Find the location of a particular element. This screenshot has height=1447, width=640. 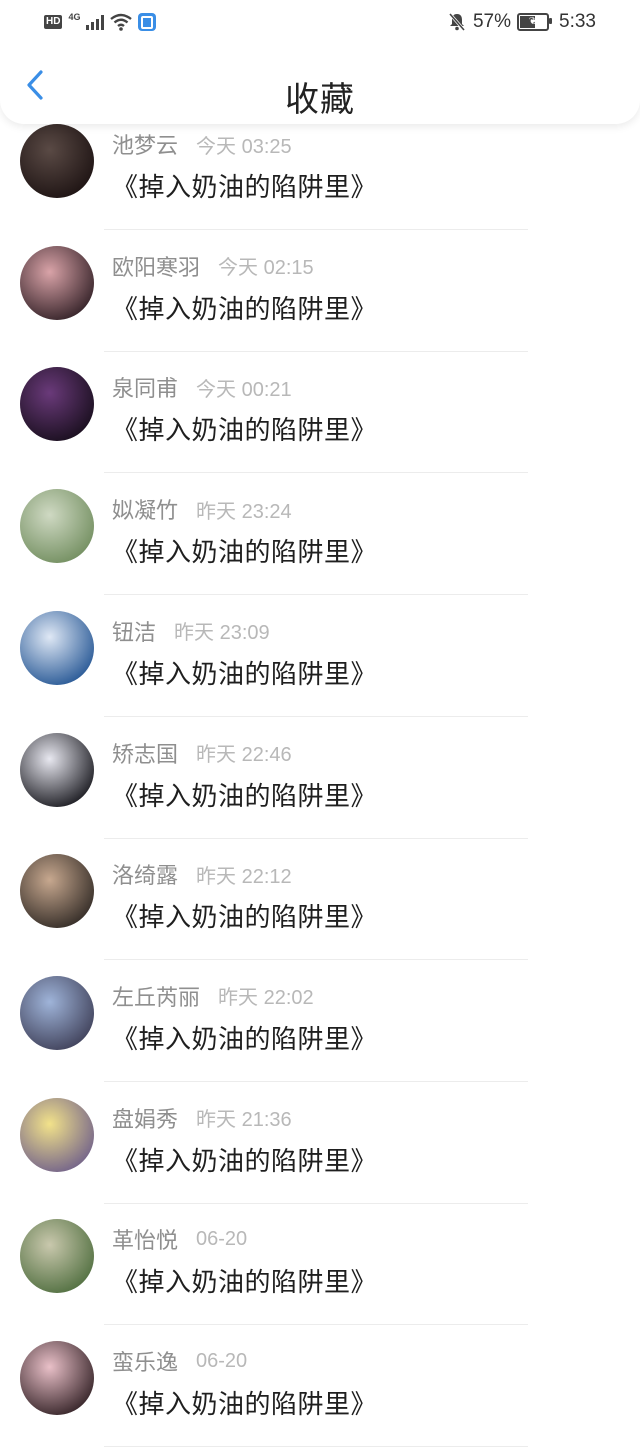

wifi-icon is located at coordinates (121, 22).